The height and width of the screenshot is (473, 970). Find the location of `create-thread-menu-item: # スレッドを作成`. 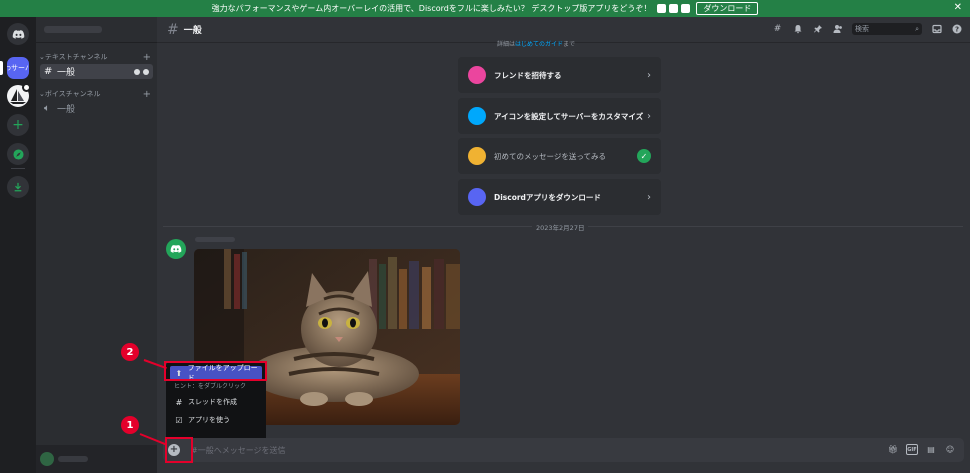

create-thread-menu-item: # スレッドを作成 is located at coordinates (216, 402).